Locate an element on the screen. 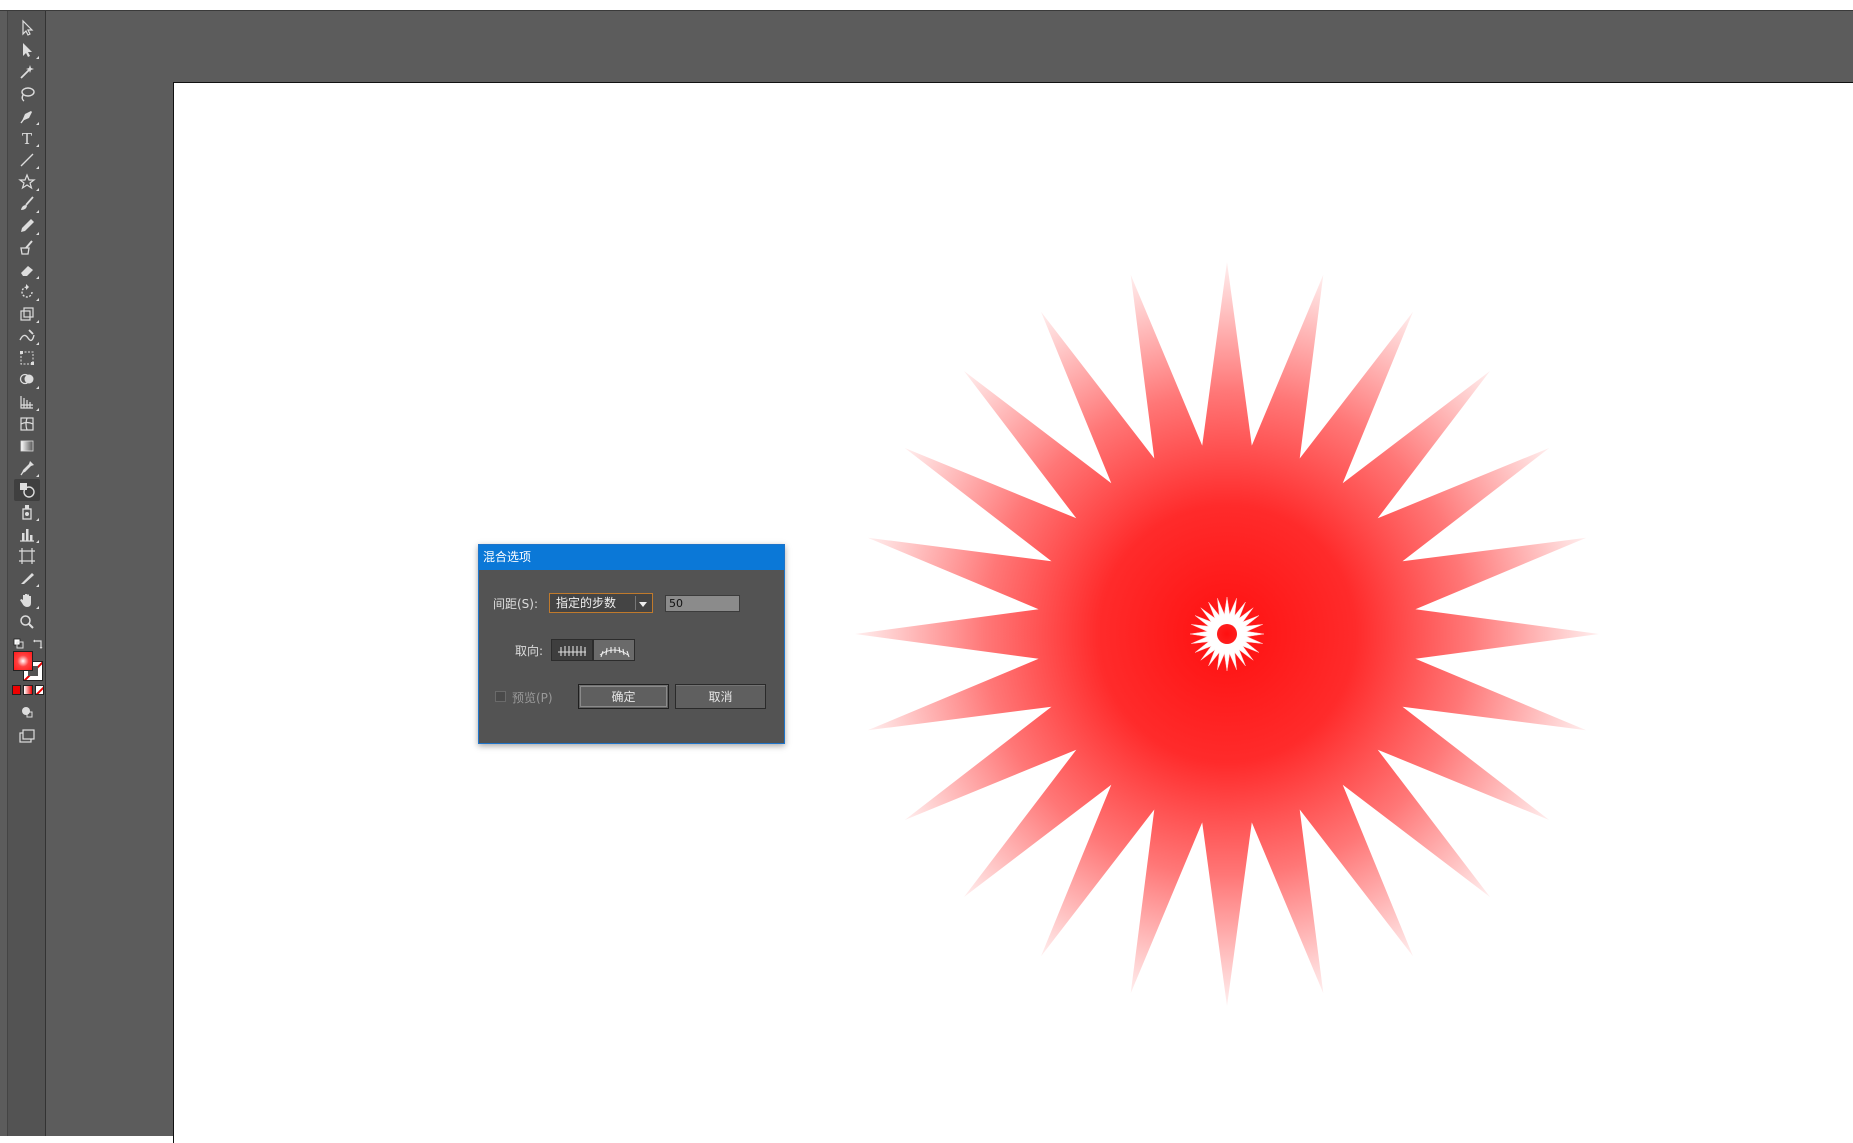 The height and width of the screenshot is (1143, 1853). gradient-tool-icon is located at coordinates (27, 446).